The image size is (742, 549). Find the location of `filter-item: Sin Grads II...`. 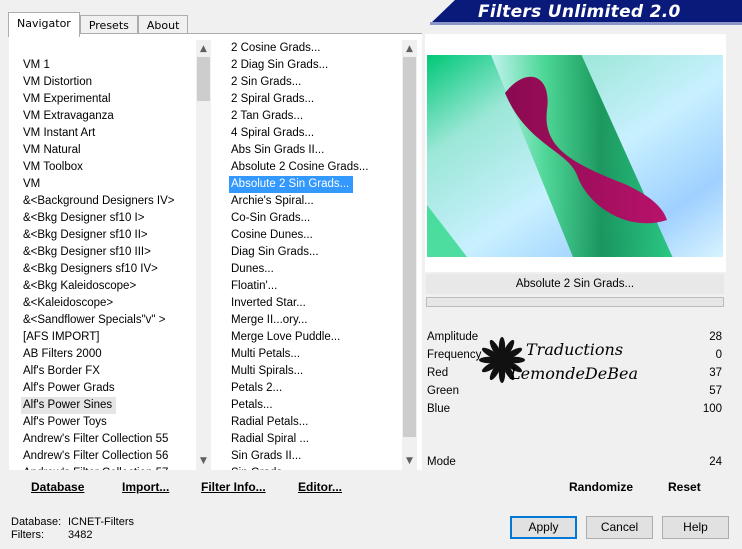

filter-item: Sin Grads II... is located at coordinates (314, 456).